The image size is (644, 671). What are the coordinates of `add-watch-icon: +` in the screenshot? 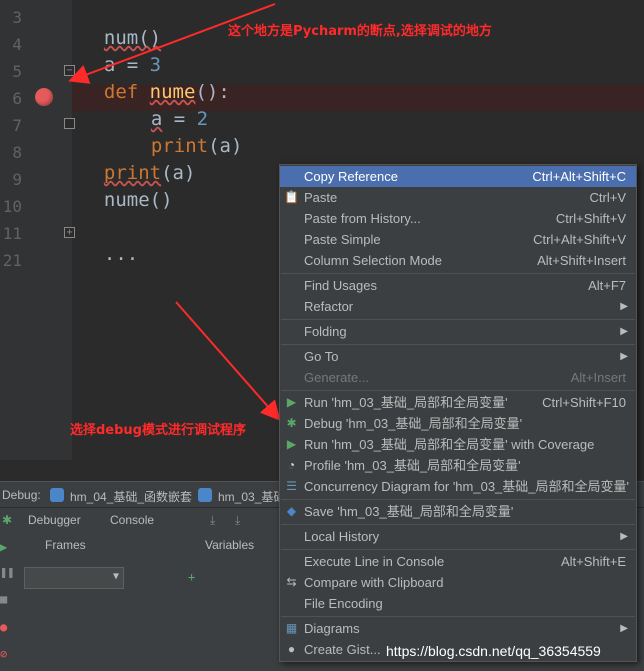 It's located at (191, 577).